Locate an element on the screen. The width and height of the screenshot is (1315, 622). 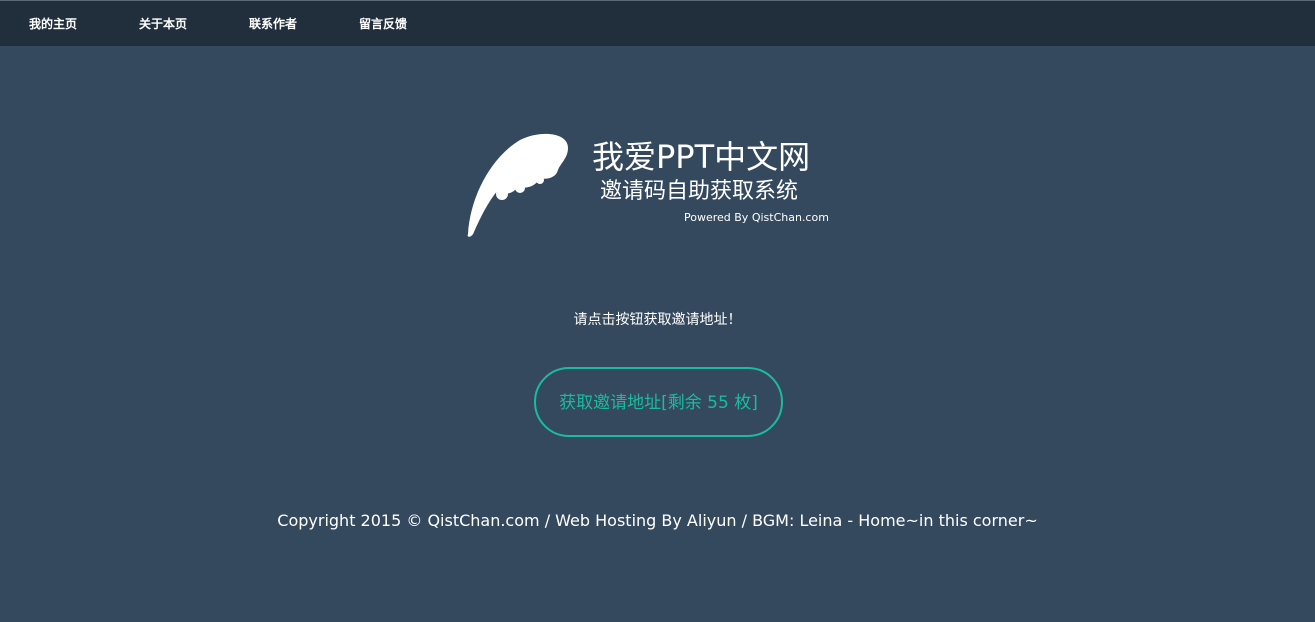
nav-item-feedback: 留言反馈 is located at coordinates (383, 23).